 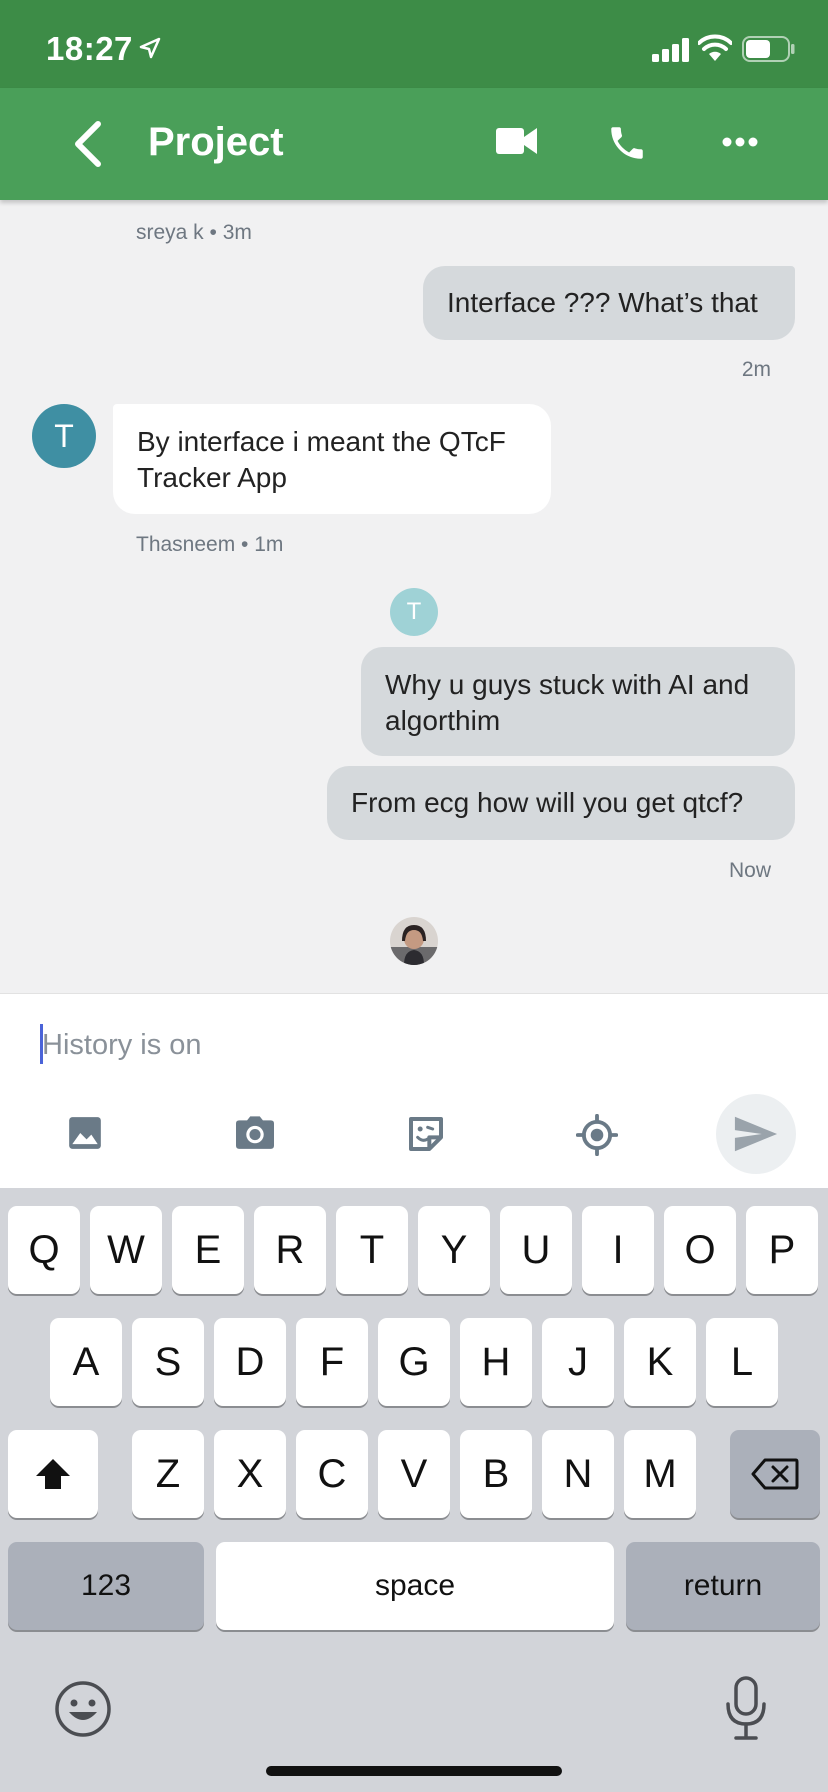 What do you see at coordinates (723, 1586) in the screenshot?
I see `return-key: return` at bounding box center [723, 1586].